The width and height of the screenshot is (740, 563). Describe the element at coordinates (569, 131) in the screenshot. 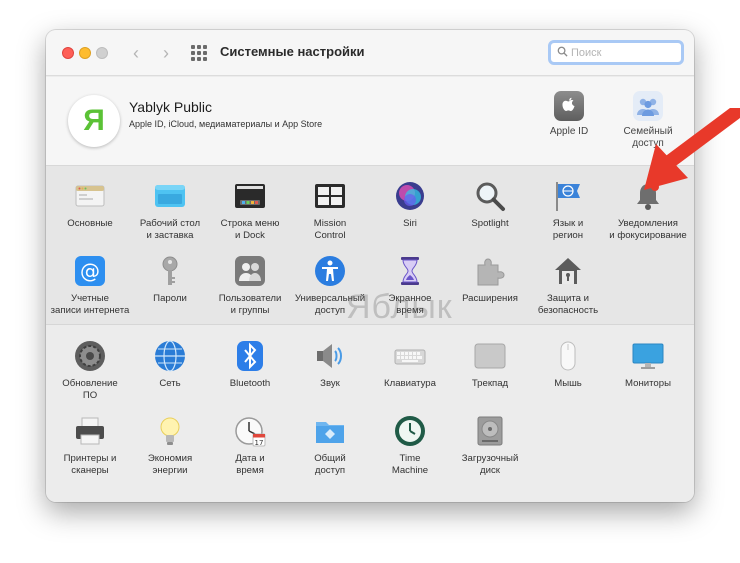

I see `apple-id-label: Apple ID` at that location.